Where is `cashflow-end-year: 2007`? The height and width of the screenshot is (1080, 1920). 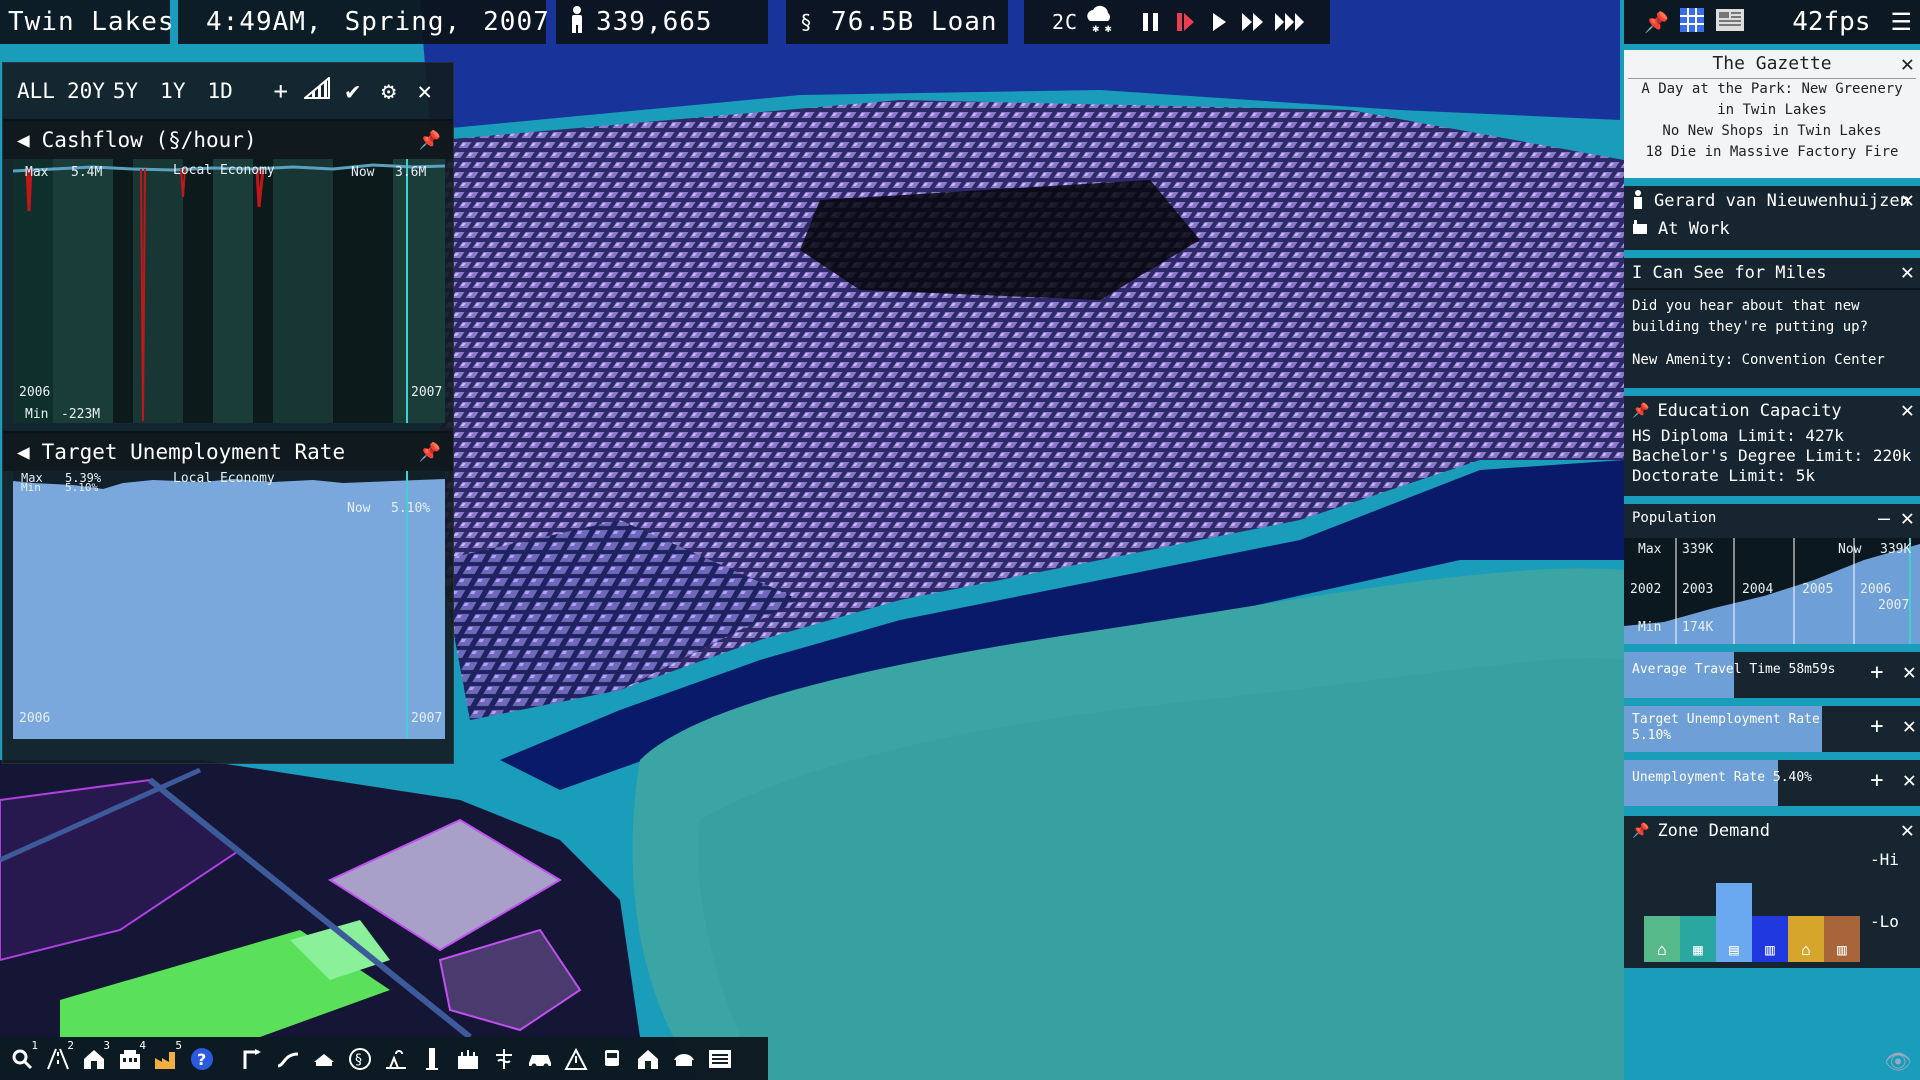
cashflow-end-year: 2007 is located at coordinates (427, 392).